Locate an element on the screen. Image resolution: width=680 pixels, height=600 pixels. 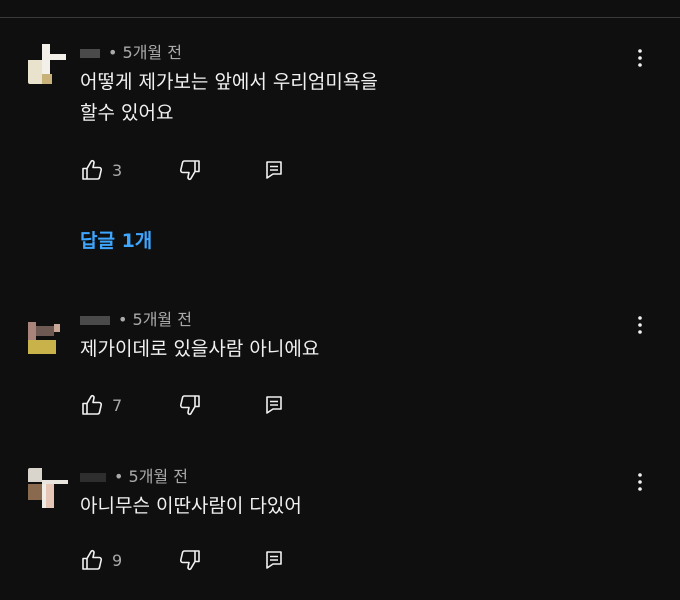
comment-actions: 7 is located at coordinates (183, 405).